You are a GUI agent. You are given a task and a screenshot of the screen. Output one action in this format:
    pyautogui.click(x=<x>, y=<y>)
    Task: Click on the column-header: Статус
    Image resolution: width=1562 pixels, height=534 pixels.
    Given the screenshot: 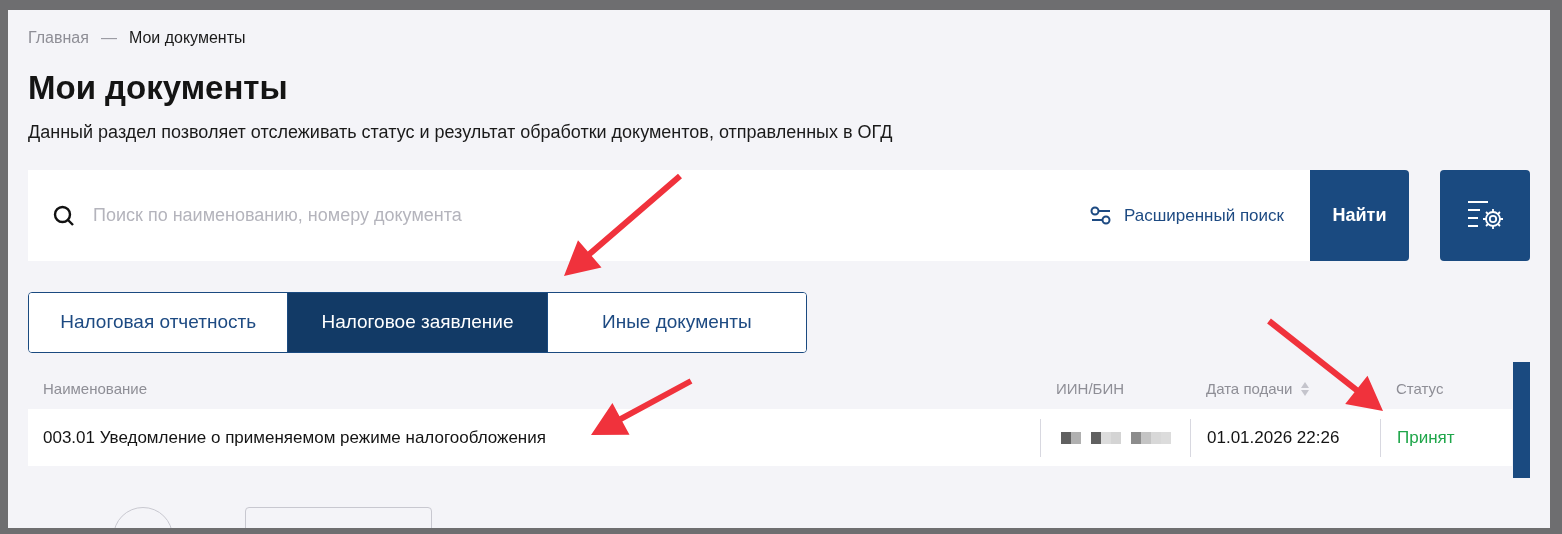 What is the action you would take?
    pyautogui.click(x=1420, y=388)
    